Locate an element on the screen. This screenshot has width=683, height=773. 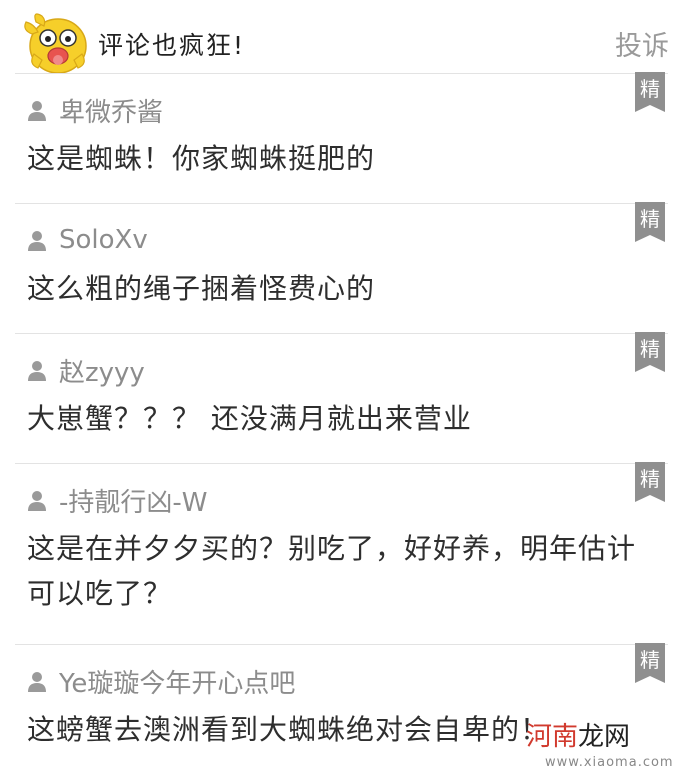
comment-user-row: SoloXv is located at coordinates (87, 240).